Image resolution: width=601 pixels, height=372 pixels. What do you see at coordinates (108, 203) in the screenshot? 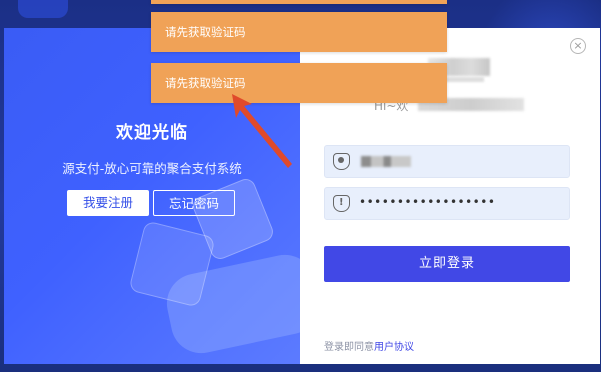
I see `register-button: 我要注册` at bounding box center [108, 203].